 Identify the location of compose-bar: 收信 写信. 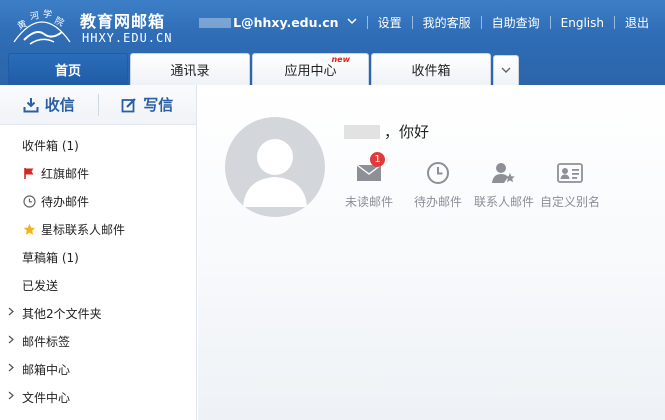
(98, 105).